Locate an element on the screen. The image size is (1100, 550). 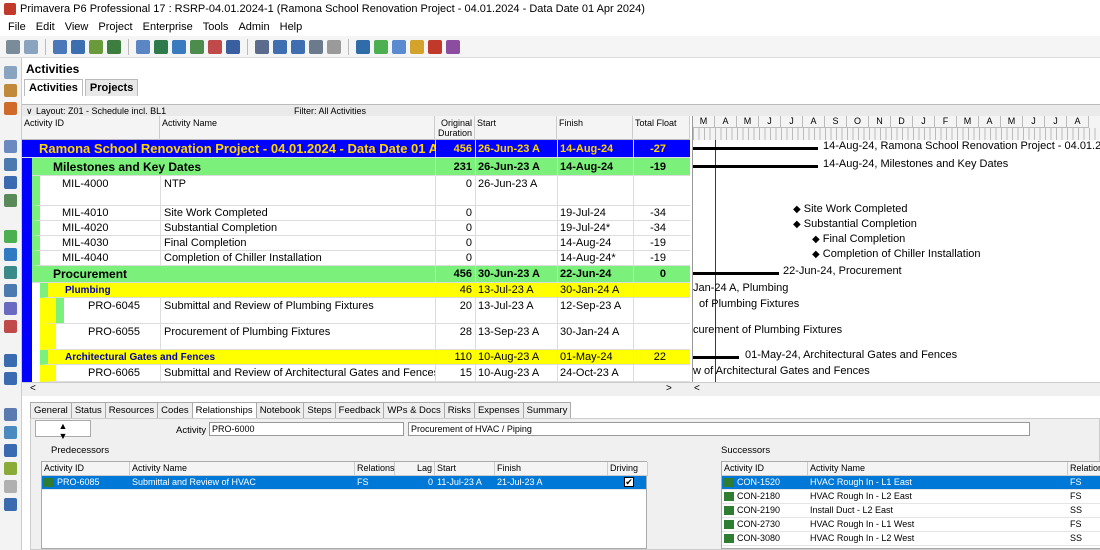
menu-help: Help is located at coordinates (291, 27).